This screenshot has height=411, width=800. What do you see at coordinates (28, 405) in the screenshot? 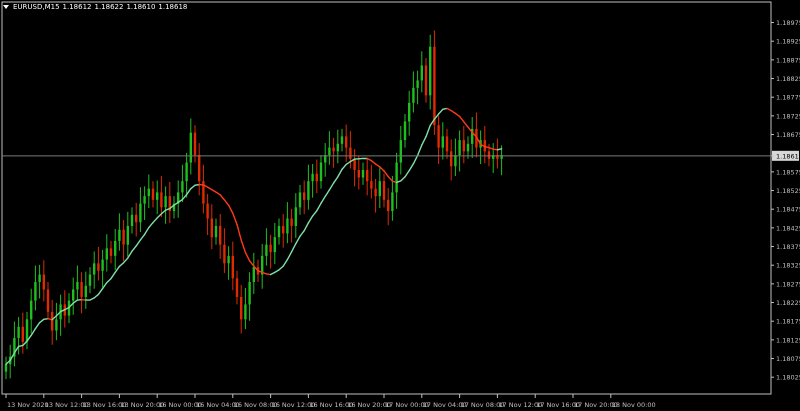
I see `x-tick-label: 13 Nov 2020` at bounding box center [28, 405].